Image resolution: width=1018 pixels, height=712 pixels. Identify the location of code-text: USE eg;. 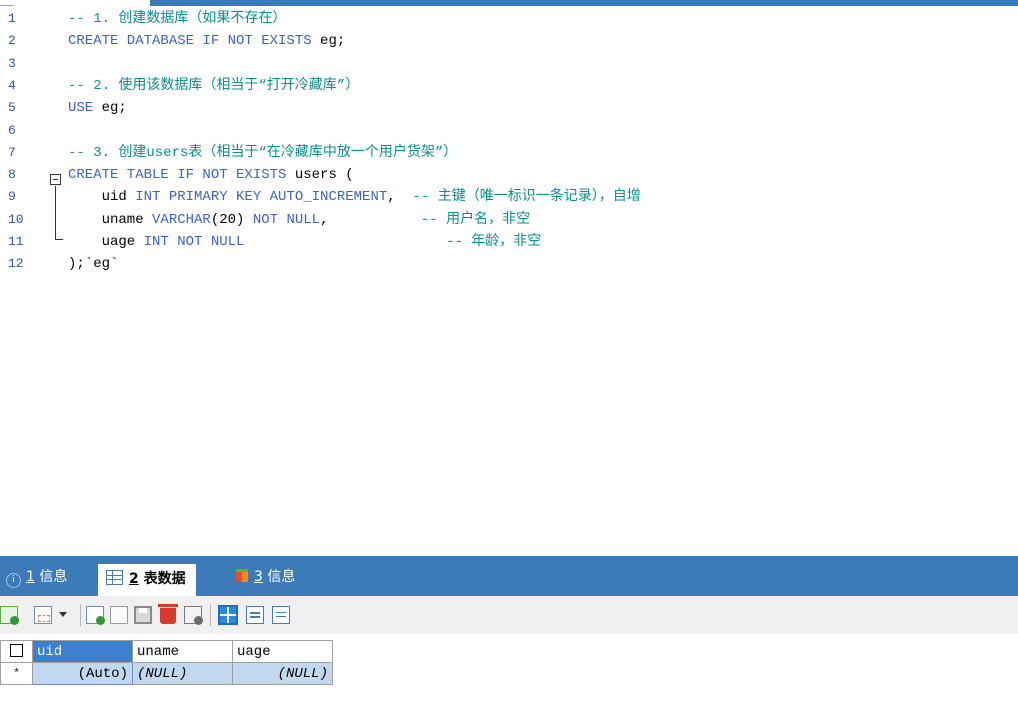
(97, 108).